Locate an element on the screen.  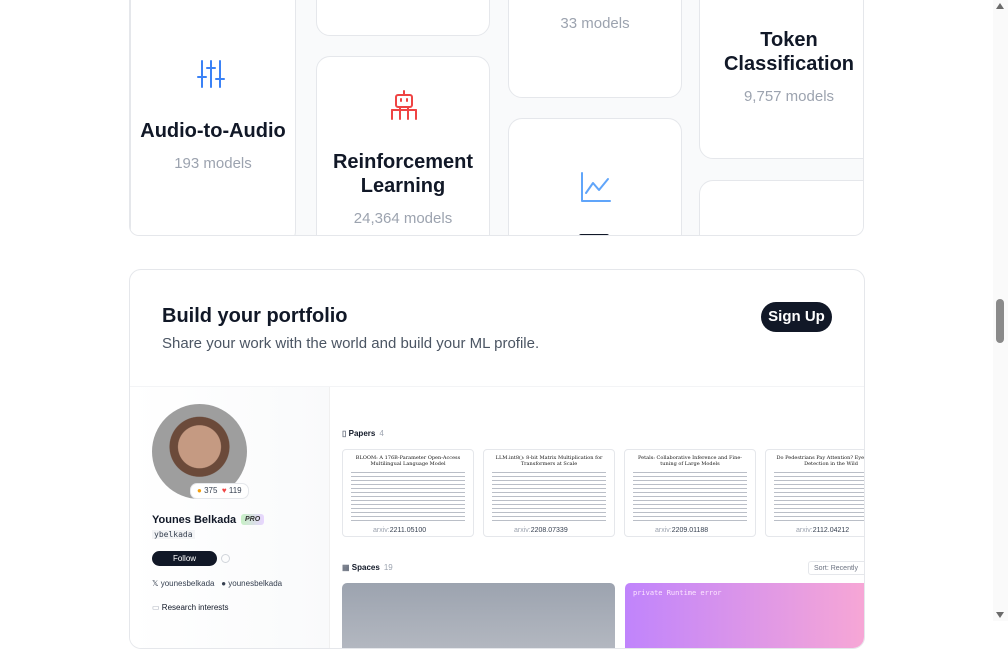
papers-header: ▯ Papers 4 is located at coordinates (363, 433).